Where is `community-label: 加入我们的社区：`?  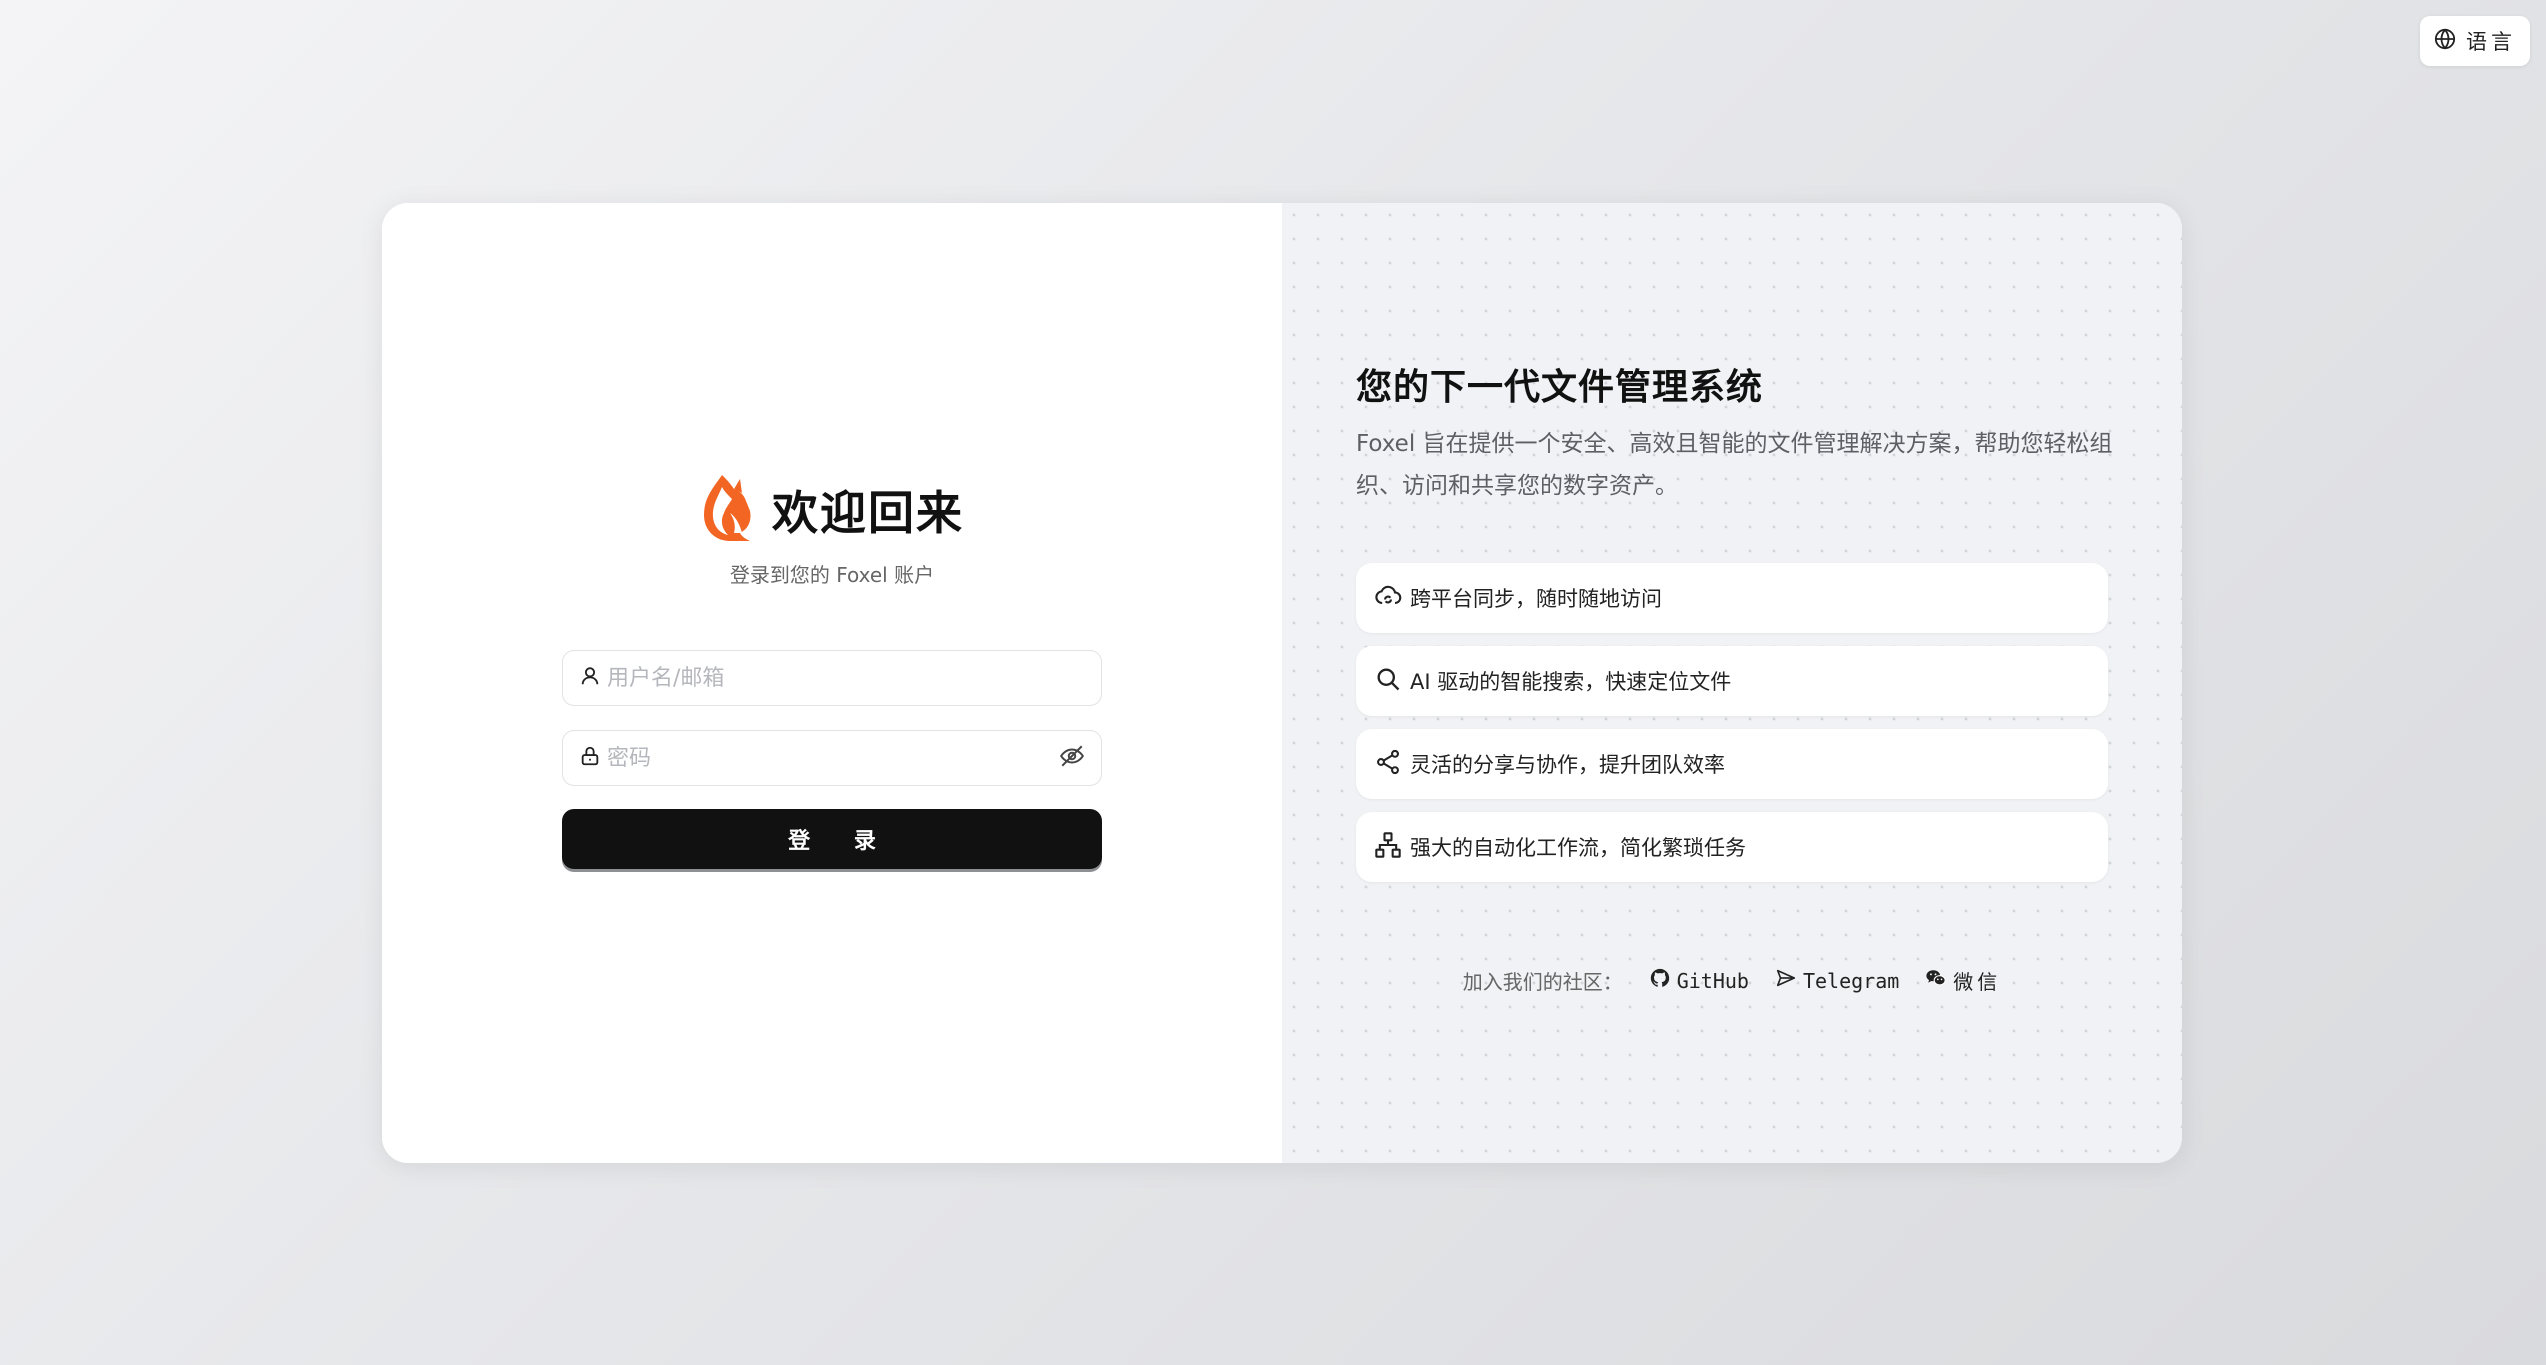
community-label: 加入我们的社区： is located at coordinates (1542, 982).